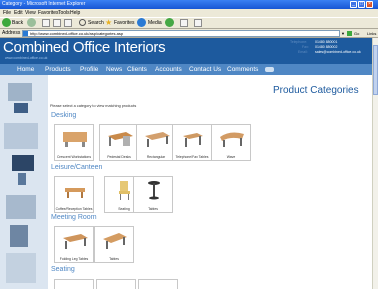  I want to click on window-title: Category - Microsoft Internet Explorer, so click(44, 4).